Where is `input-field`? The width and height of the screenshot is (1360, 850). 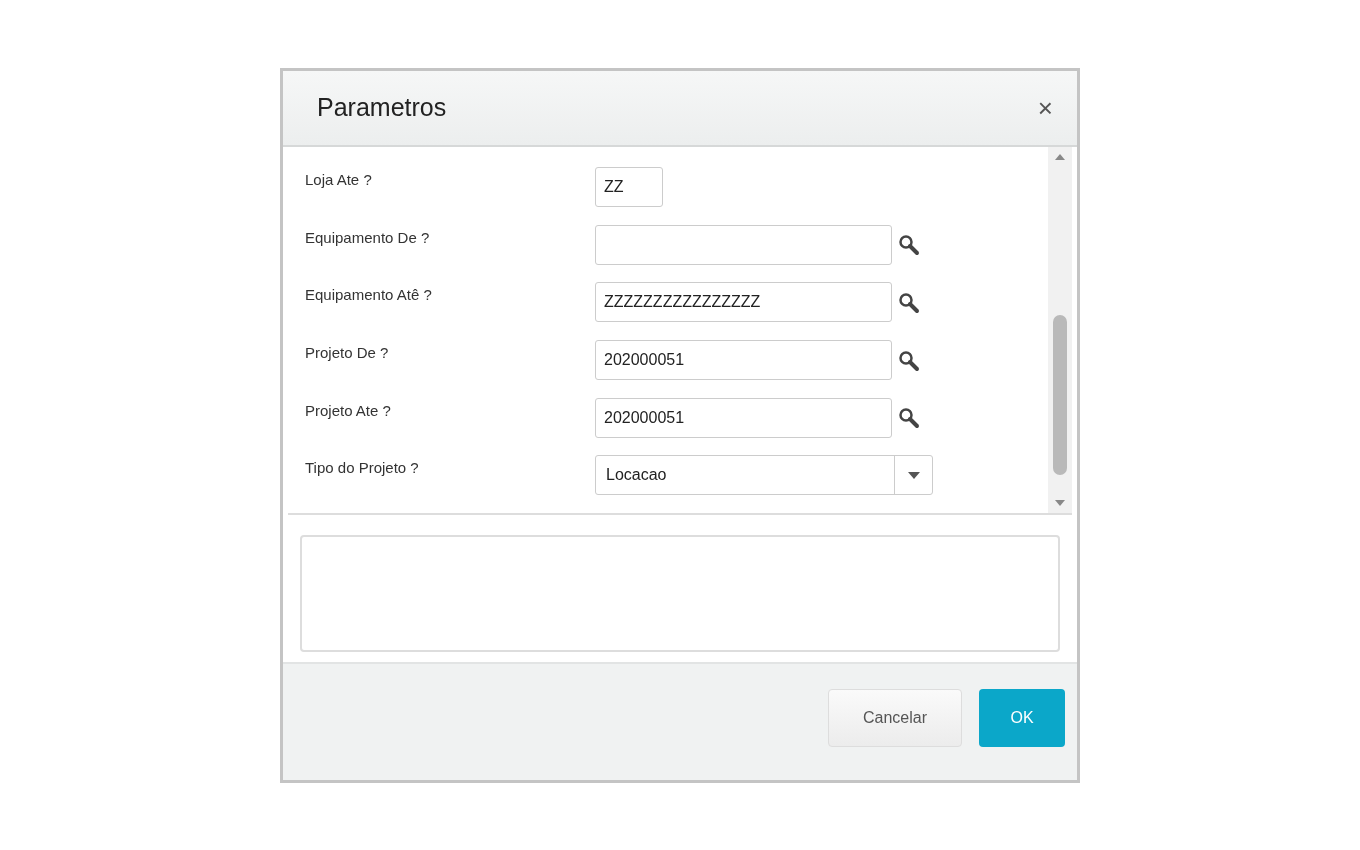 input-field is located at coordinates (743, 244).